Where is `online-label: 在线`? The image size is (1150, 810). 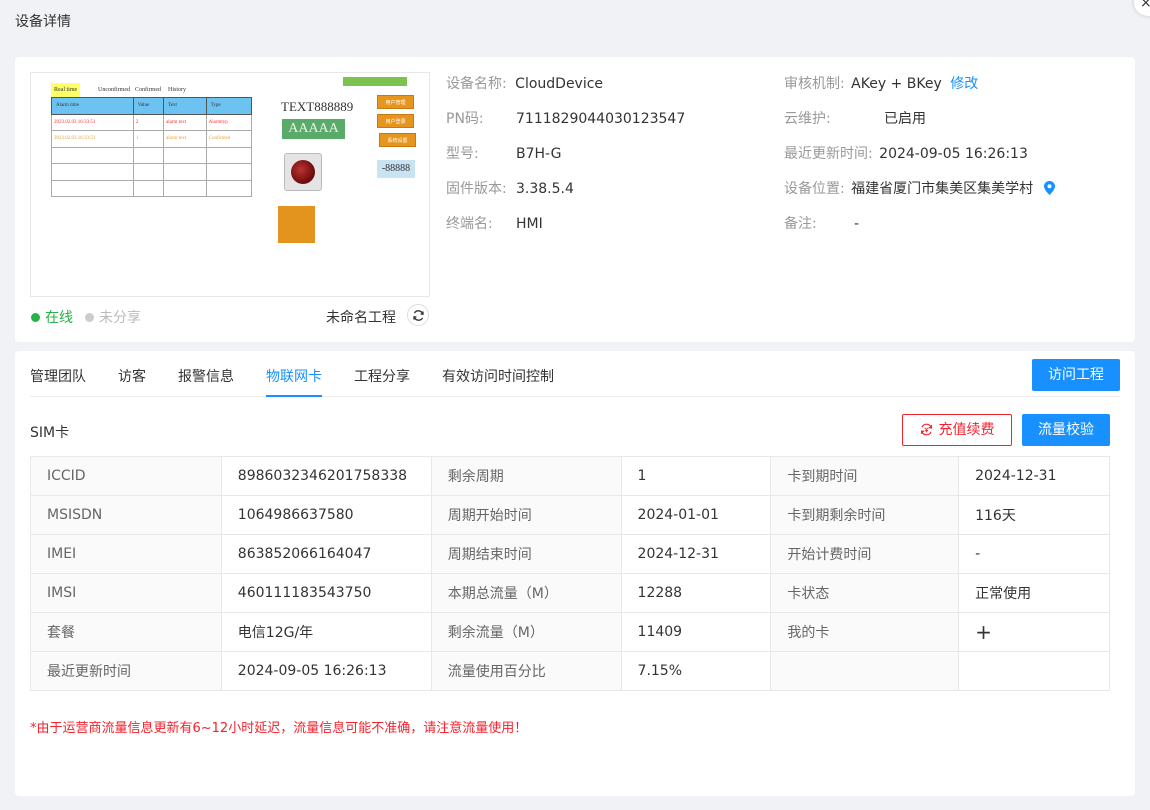
online-label: 在线 is located at coordinates (59, 318).